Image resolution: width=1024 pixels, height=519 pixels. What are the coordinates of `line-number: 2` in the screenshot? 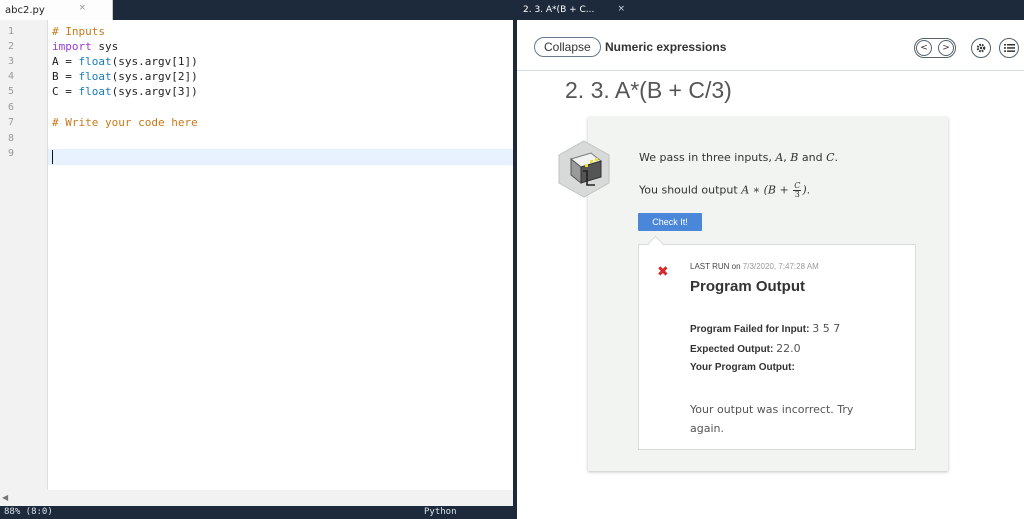 It's located at (11, 46).